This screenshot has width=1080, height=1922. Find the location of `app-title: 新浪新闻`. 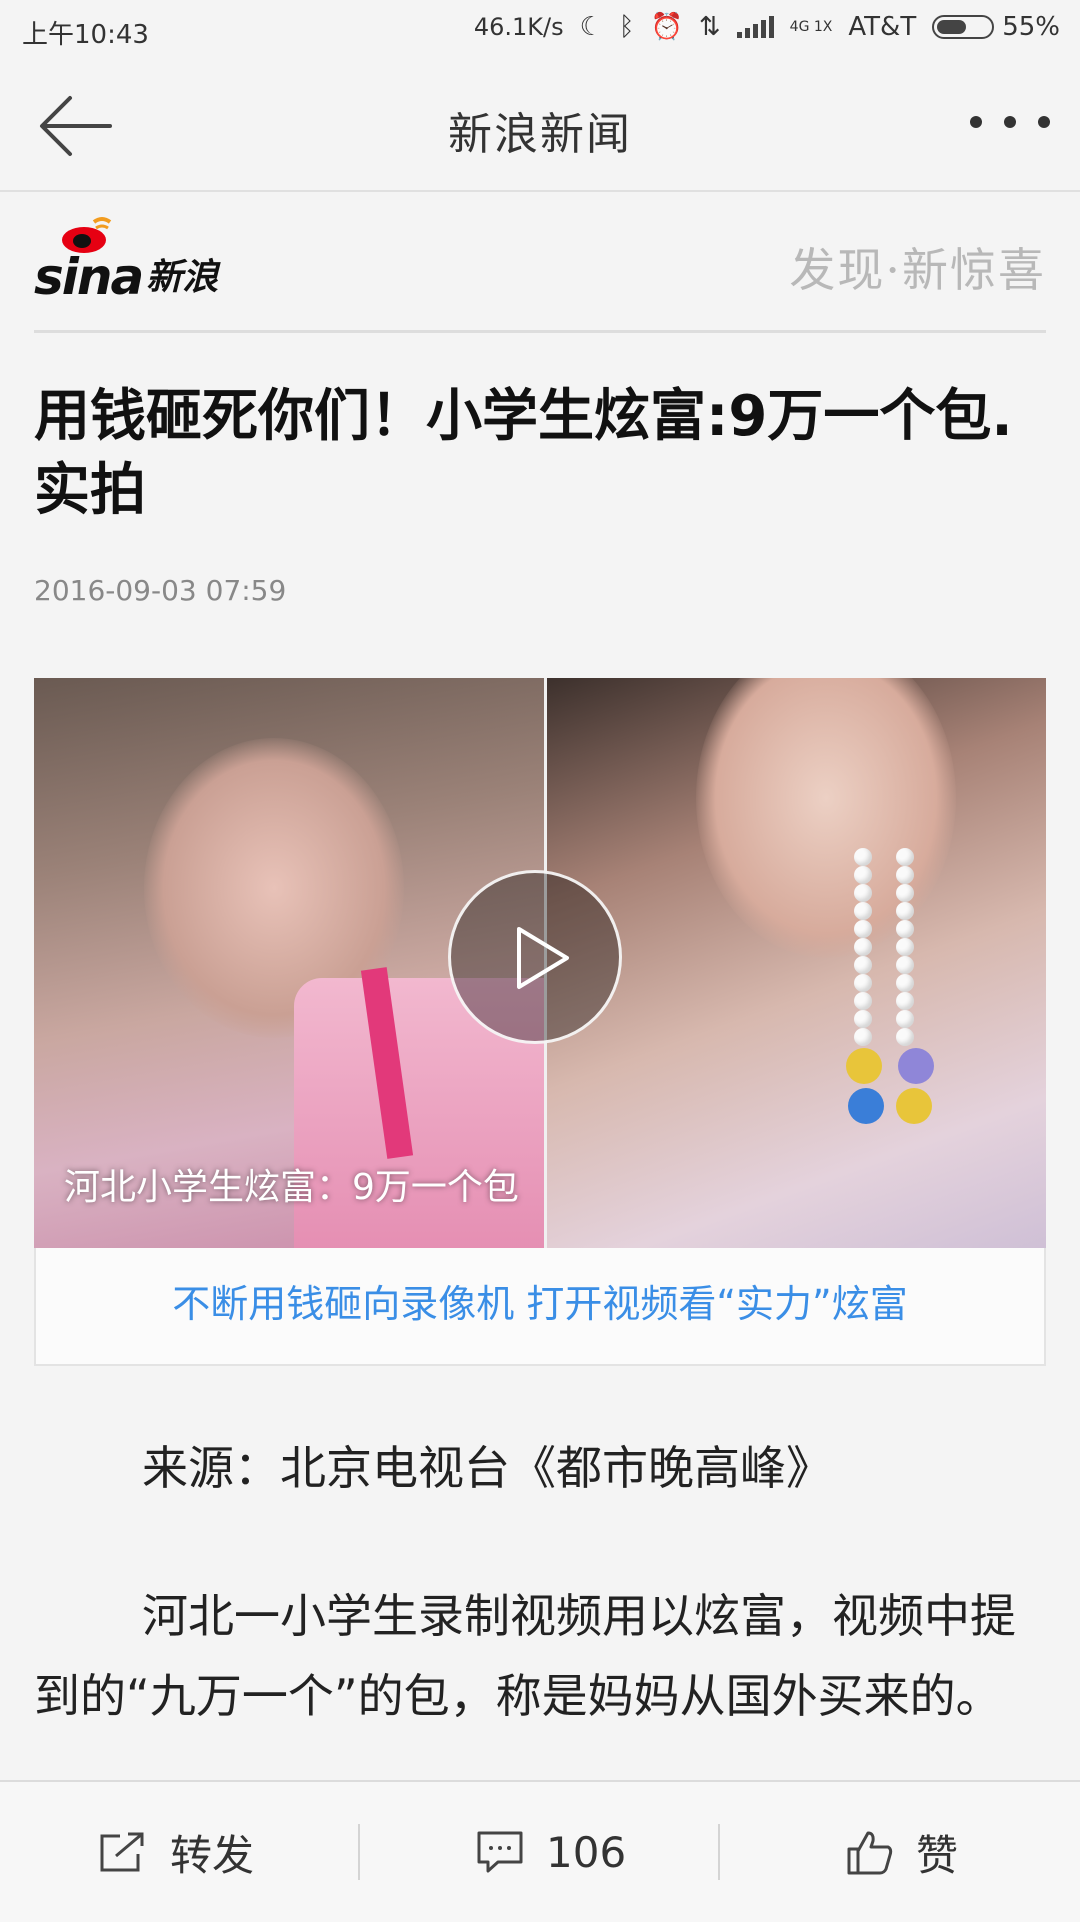

app-title: 新浪新闻 is located at coordinates (540, 134).